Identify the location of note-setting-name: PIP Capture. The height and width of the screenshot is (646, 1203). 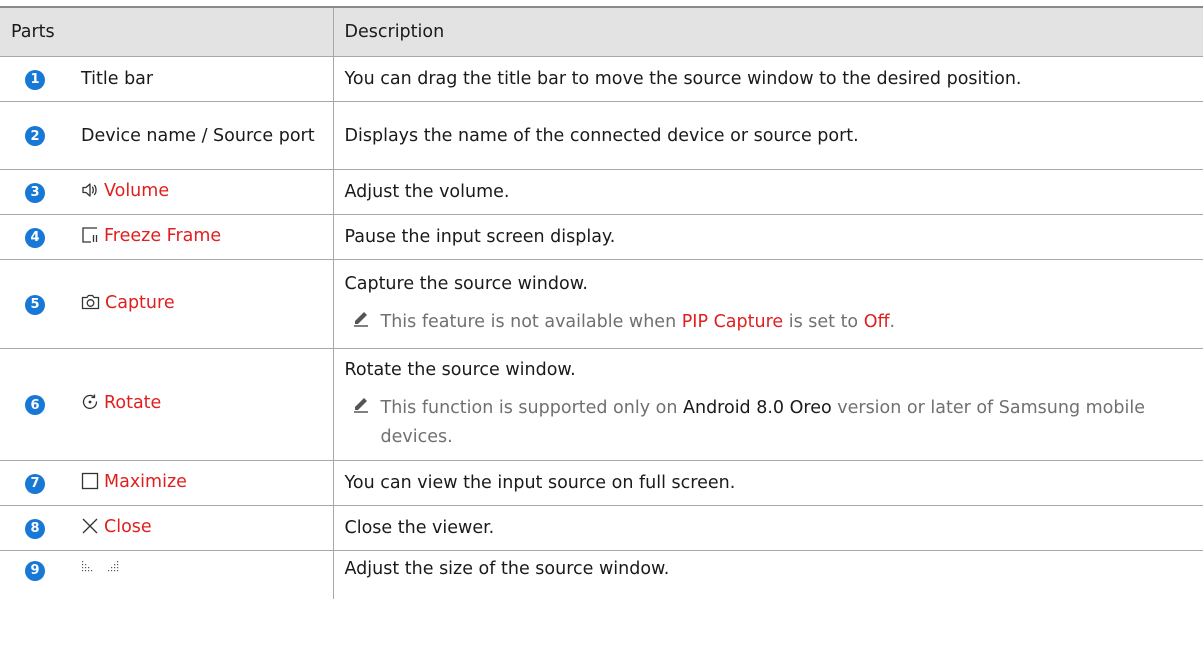
(732, 321).